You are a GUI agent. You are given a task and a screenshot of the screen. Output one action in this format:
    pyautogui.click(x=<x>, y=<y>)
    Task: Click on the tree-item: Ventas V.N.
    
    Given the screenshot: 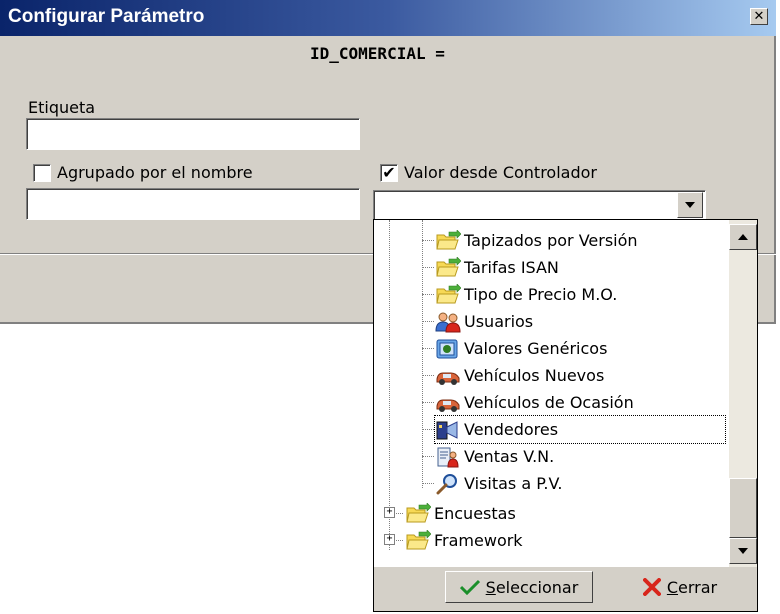 What is the action you would take?
    pyautogui.click(x=494, y=456)
    